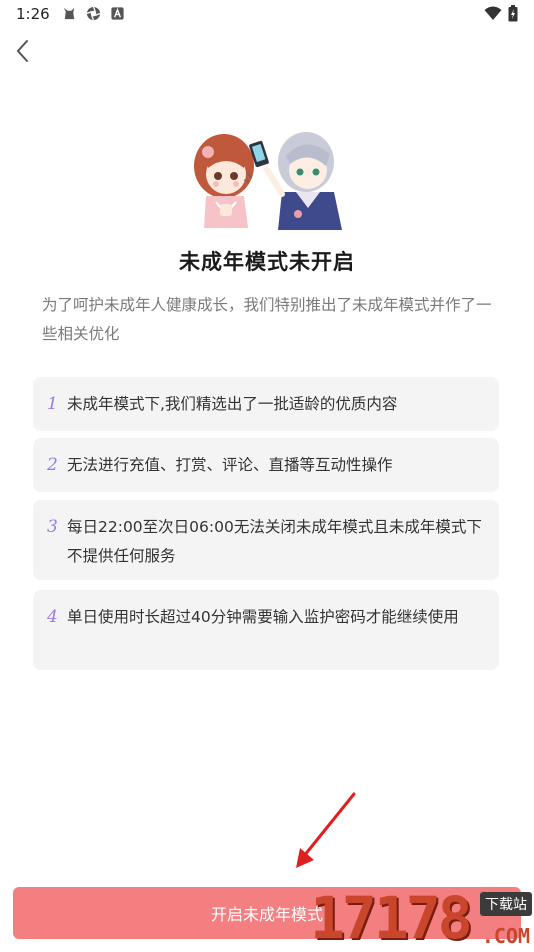  Describe the element at coordinates (267, 262) in the screenshot. I see `page-title: 未成年模式未开启` at that location.